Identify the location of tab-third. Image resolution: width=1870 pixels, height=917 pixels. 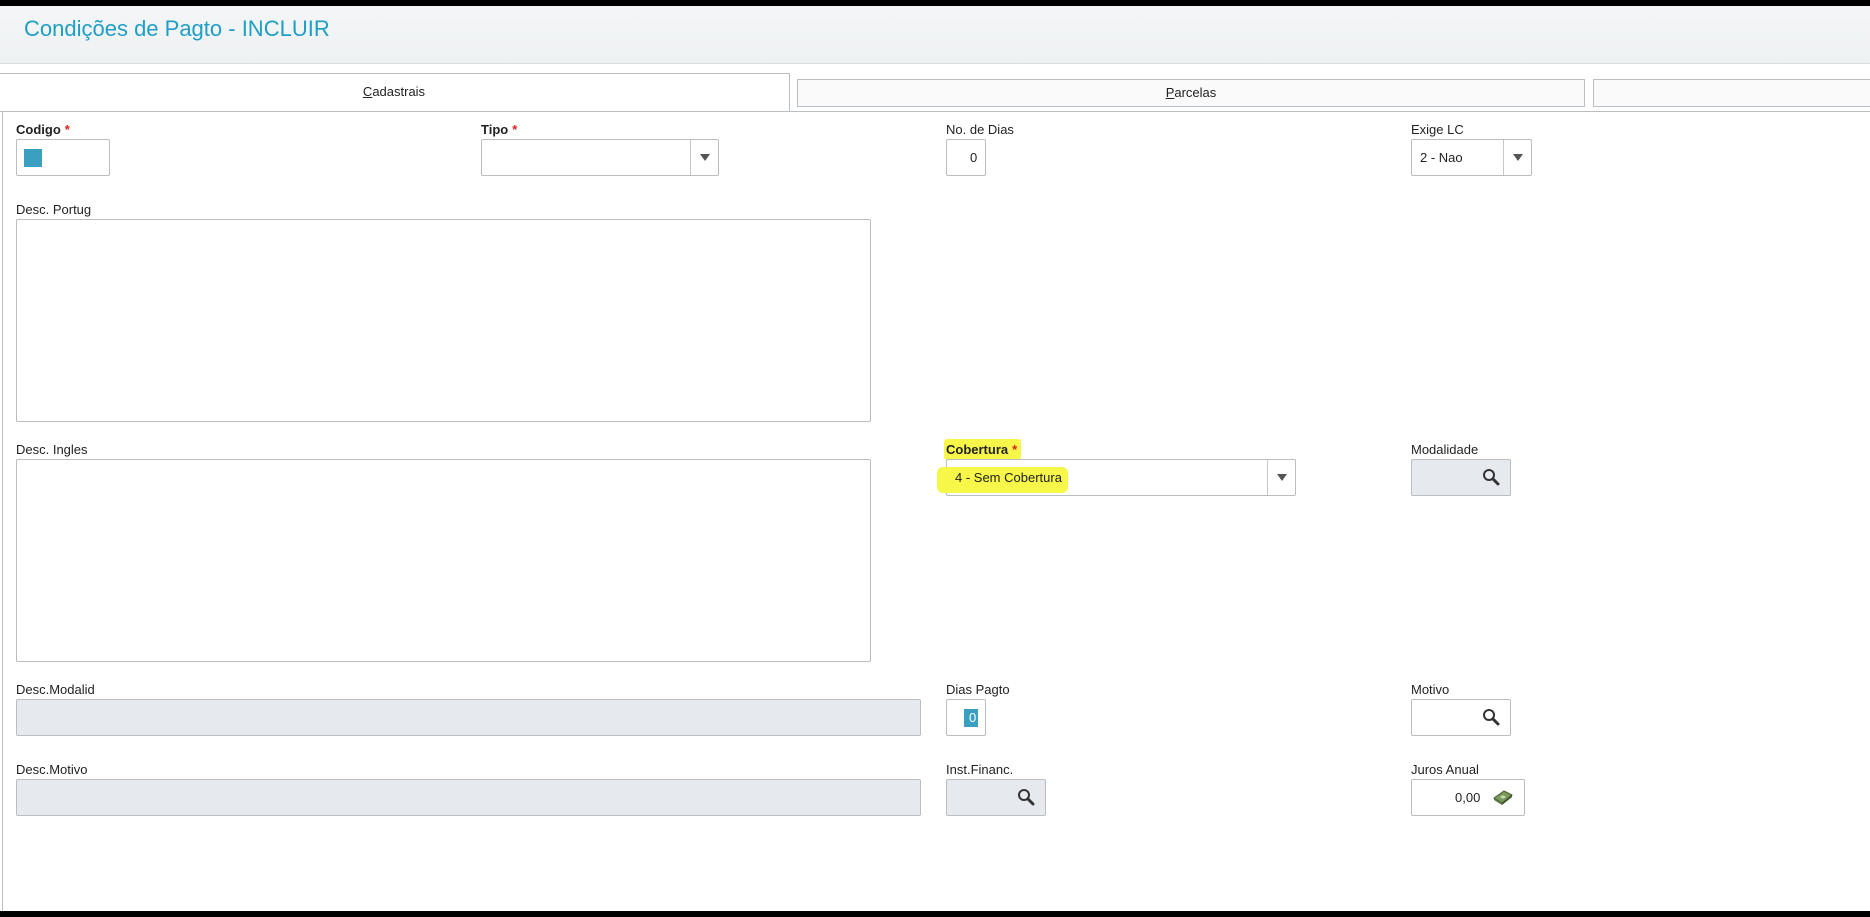
(1731, 93).